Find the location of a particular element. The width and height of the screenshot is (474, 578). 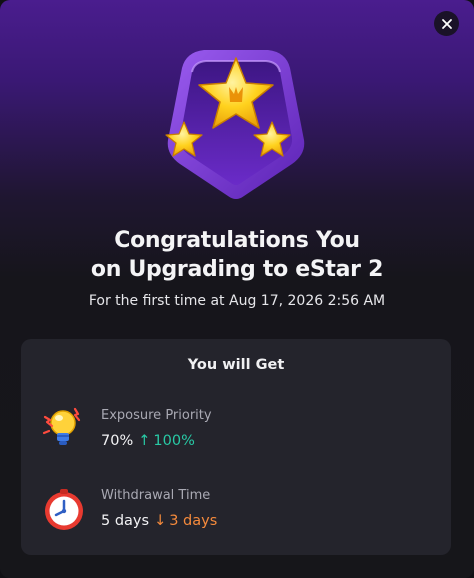

benefits-card-title: You will Get is located at coordinates (236, 365).